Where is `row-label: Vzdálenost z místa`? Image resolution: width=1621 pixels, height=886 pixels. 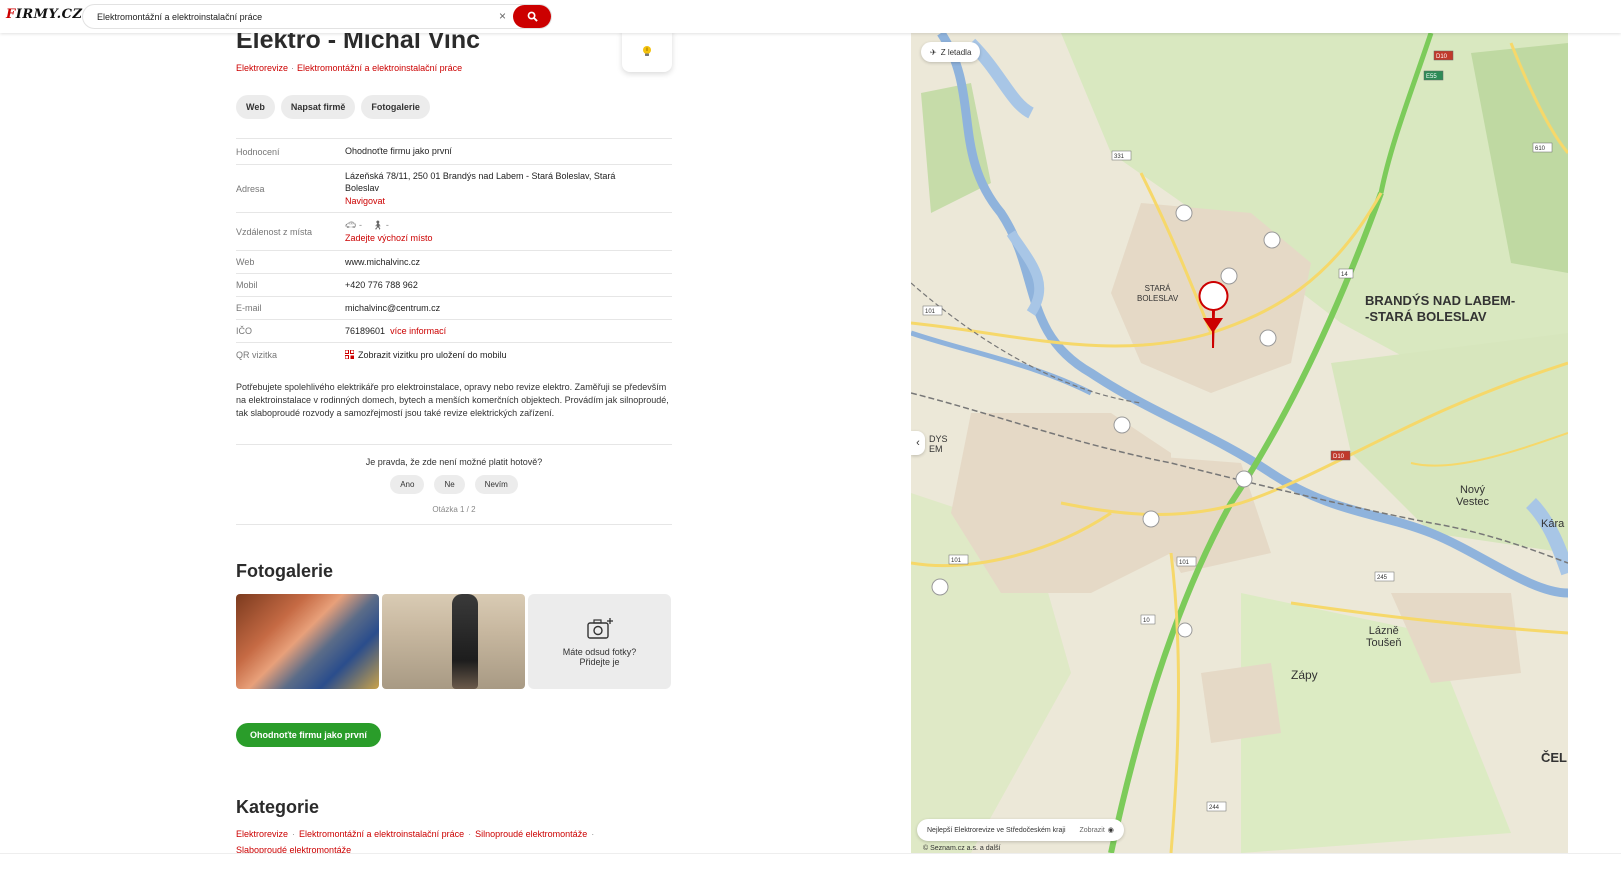 row-label: Vzdálenost z místa is located at coordinates (274, 231).